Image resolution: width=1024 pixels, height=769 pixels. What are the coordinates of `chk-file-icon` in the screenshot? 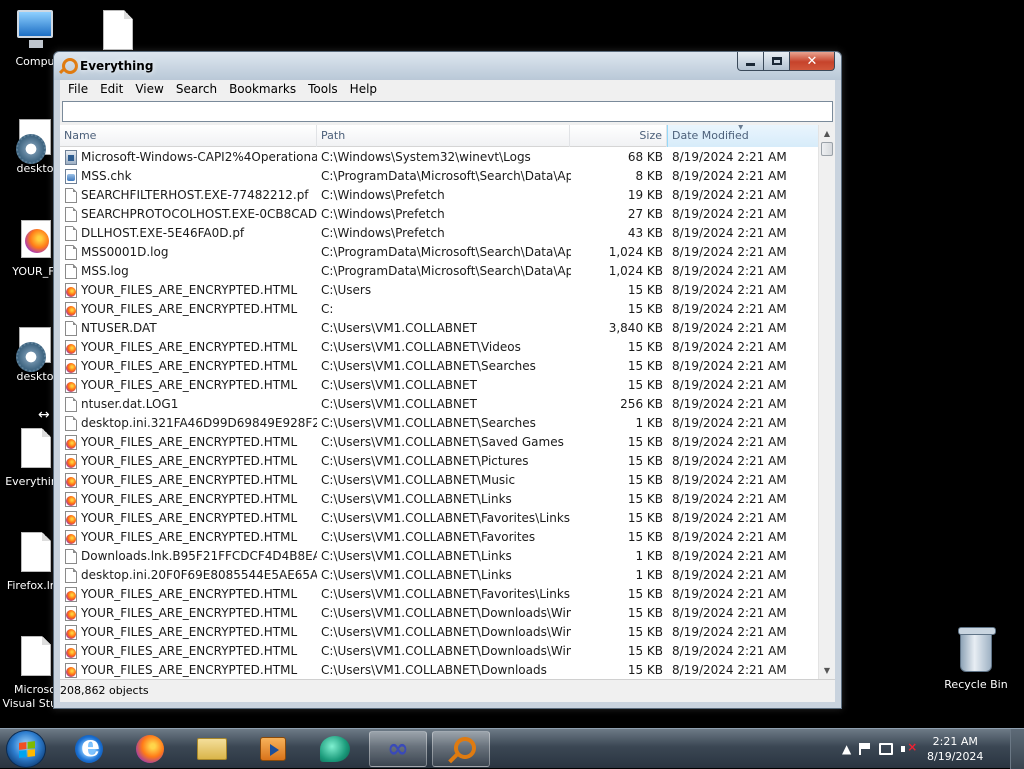 It's located at (71, 176).